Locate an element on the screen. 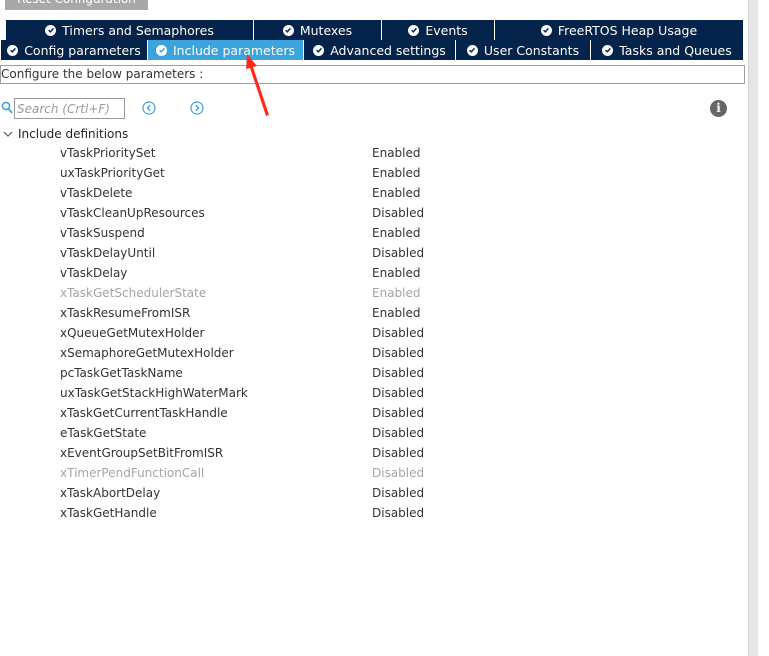 The width and height of the screenshot is (769, 656). reset-configuration-button: Reset Configuration is located at coordinates (76, 5).